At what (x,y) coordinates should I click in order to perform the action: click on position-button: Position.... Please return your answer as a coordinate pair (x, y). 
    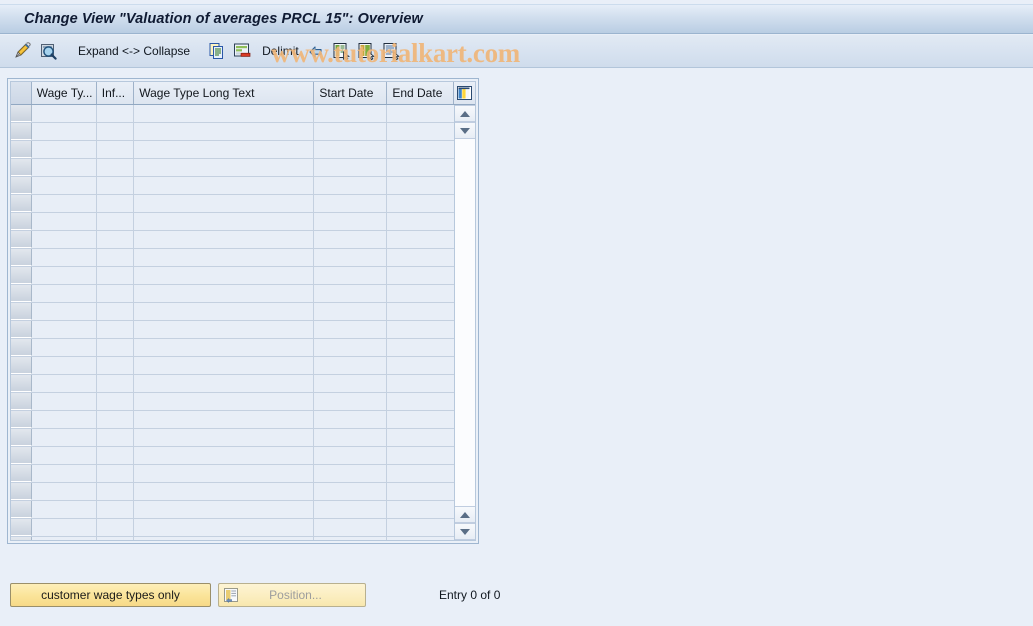
    Looking at the image, I should click on (292, 595).